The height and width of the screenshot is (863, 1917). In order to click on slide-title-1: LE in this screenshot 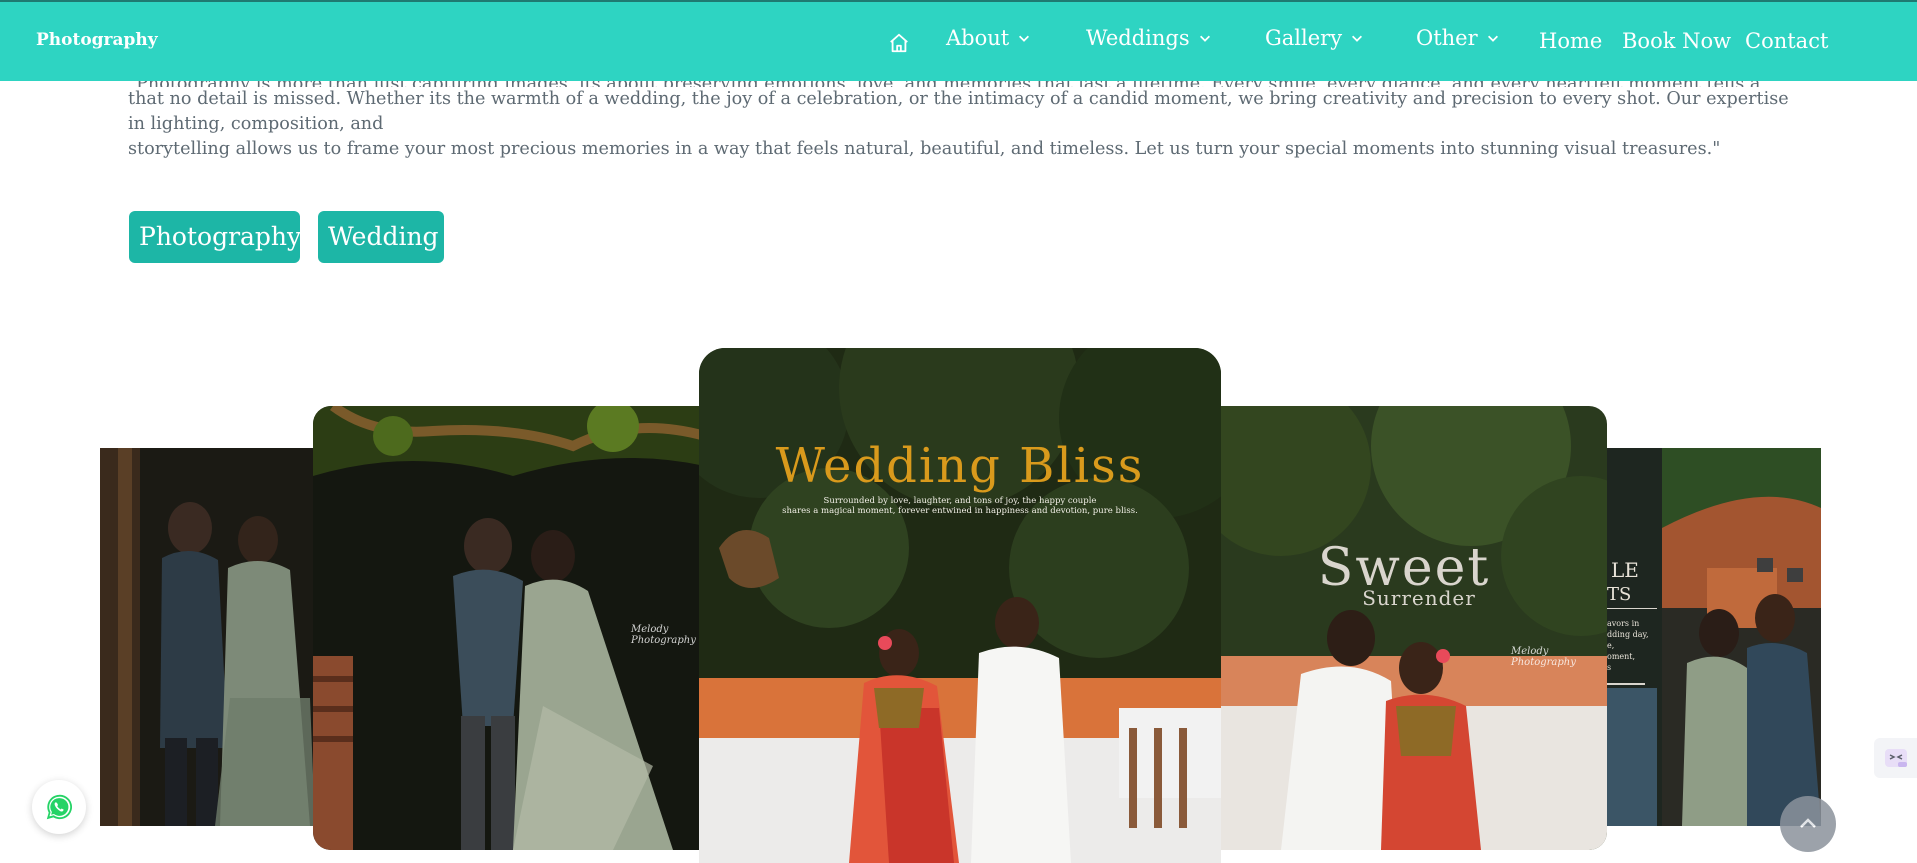, I will do `click(1625, 570)`.